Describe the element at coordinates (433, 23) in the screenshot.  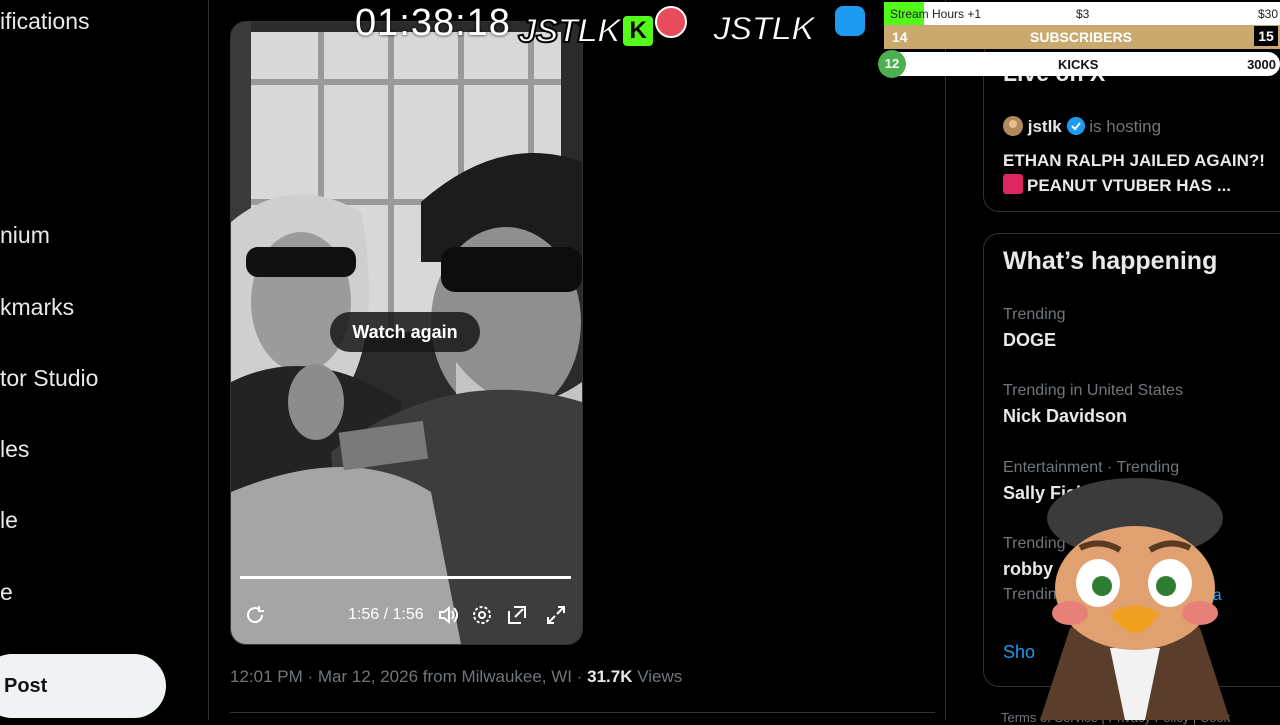
I see `stream-timer: 01:38:18` at that location.